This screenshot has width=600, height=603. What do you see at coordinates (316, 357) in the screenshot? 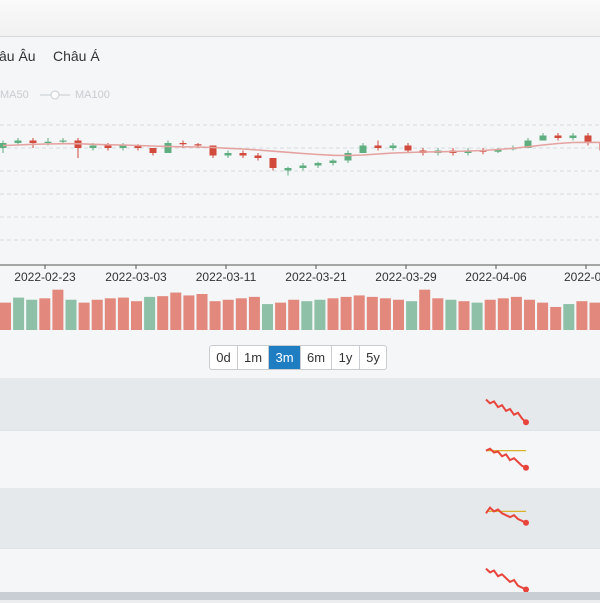
I see `range-6m-button: 6m` at bounding box center [316, 357].